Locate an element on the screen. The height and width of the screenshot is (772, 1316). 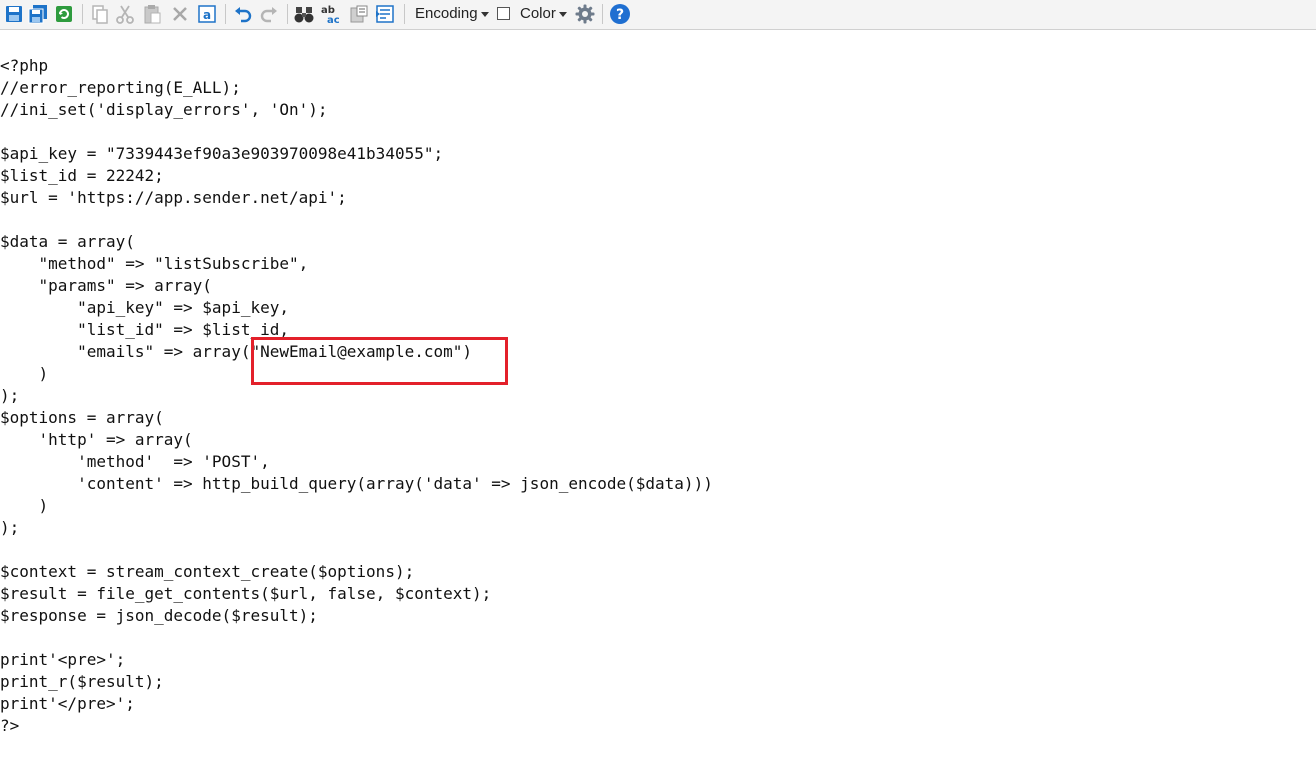
paste-icon is located at coordinates (152, 14).